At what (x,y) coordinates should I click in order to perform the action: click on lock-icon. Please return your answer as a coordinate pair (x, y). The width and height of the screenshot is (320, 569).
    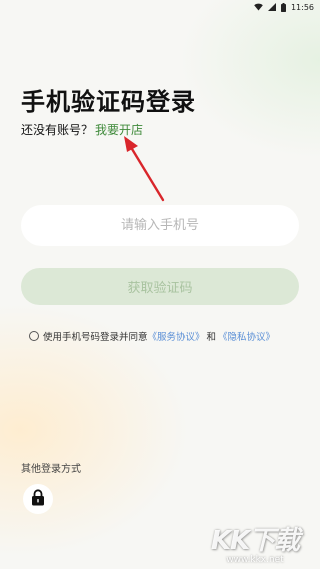
    Looking at the image, I should click on (38, 499).